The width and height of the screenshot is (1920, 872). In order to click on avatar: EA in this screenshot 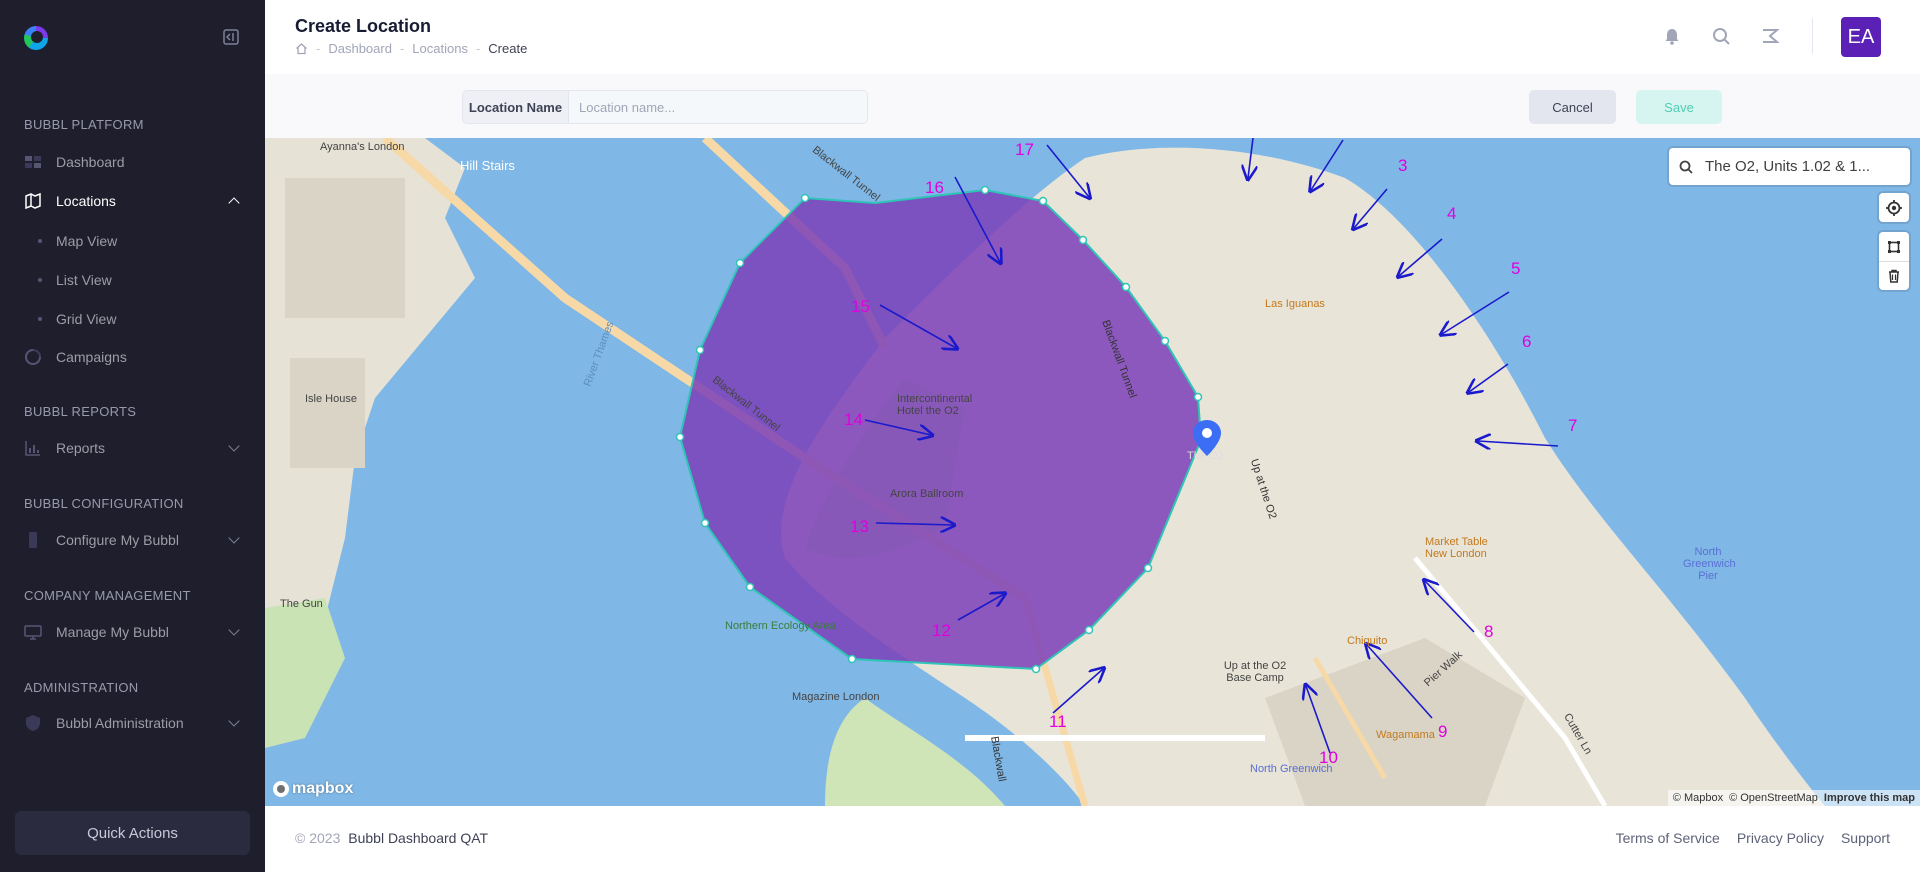, I will do `click(1861, 37)`.